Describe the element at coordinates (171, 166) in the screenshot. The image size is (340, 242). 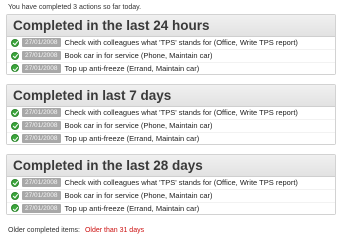
I see `section-title: Completed in the last 28 days` at that location.